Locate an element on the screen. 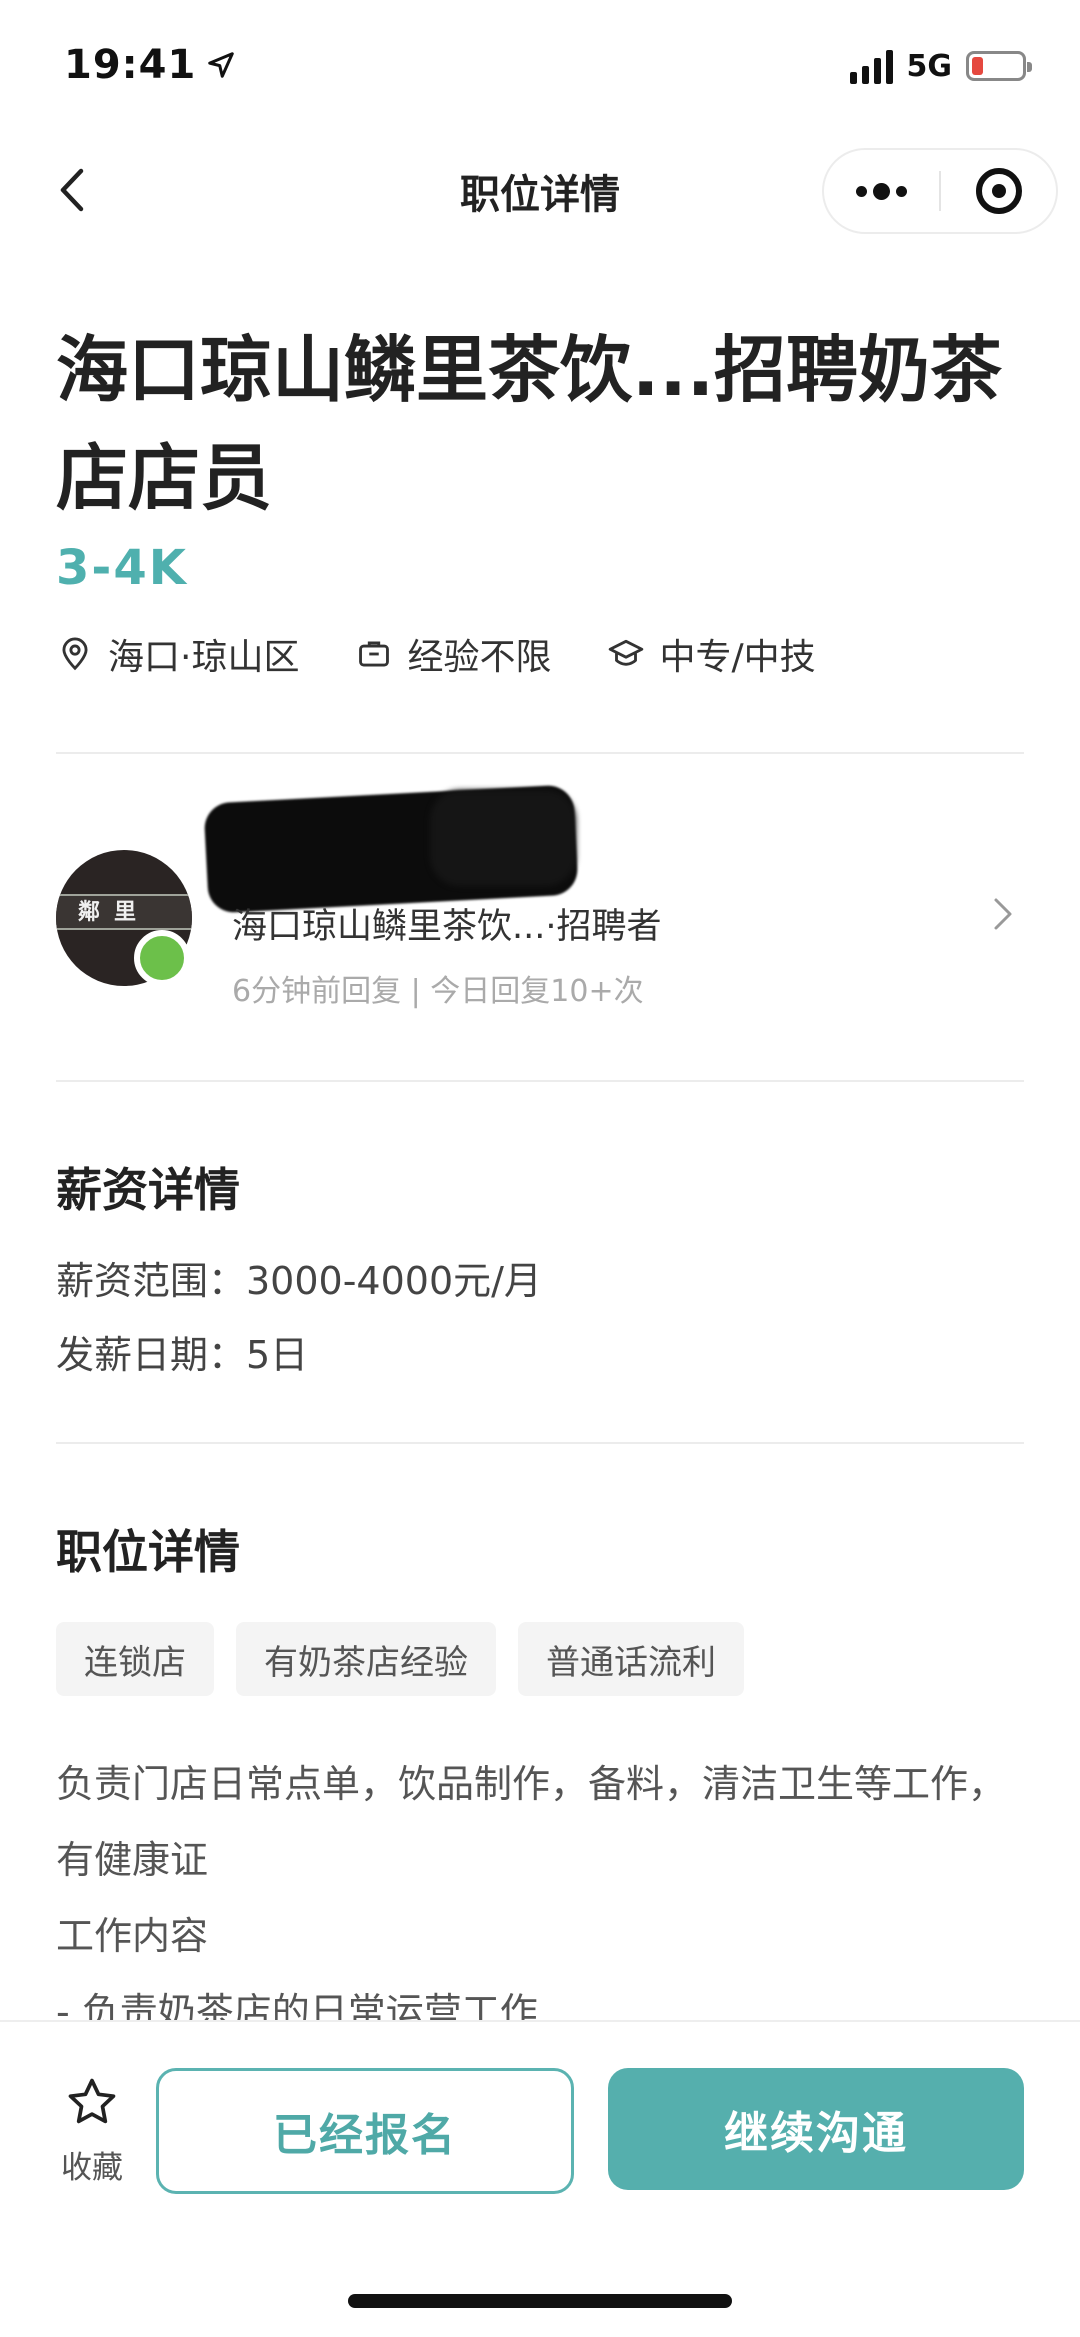 This screenshot has height=2337, width=1080. recruiter-company: 海口琼山鳞里茶饮...·招聘者 is located at coordinates (447, 927).